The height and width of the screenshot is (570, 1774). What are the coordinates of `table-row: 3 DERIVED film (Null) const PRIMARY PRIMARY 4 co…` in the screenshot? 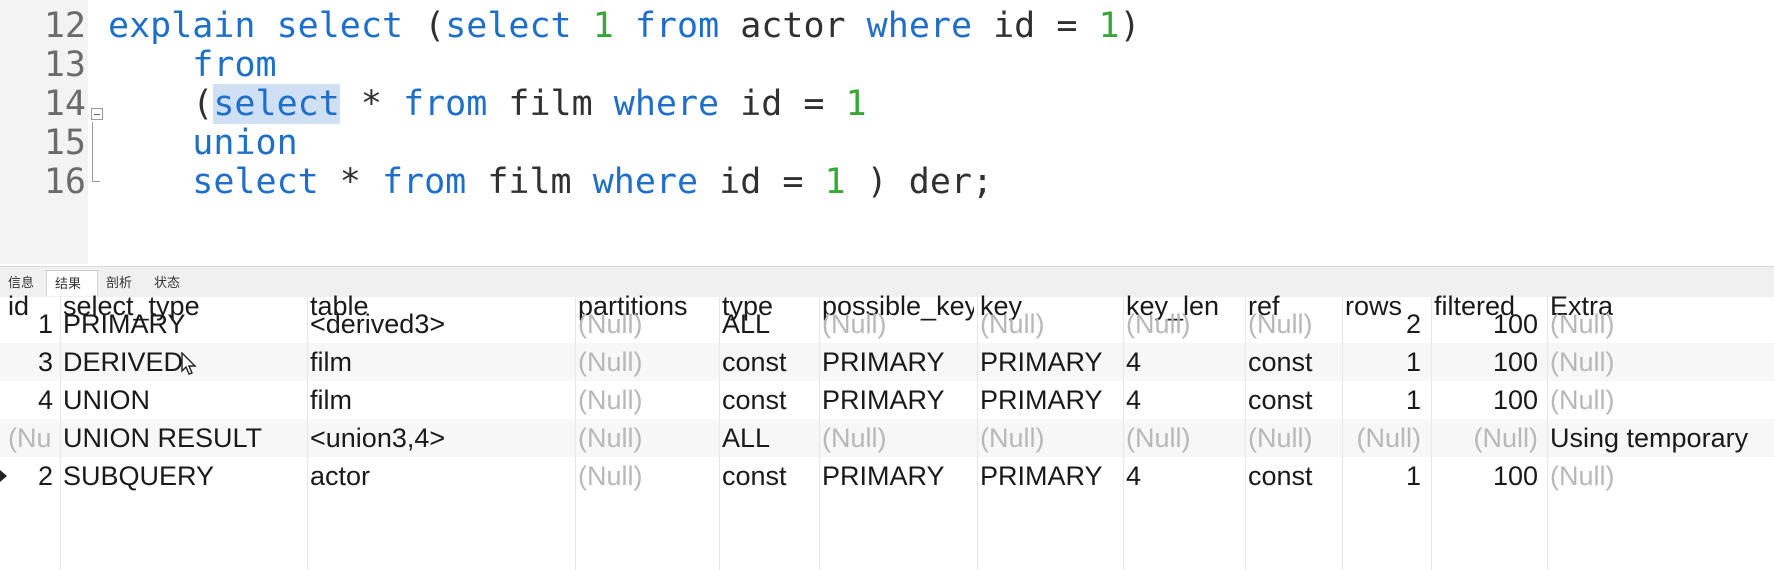 It's located at (887, 362).